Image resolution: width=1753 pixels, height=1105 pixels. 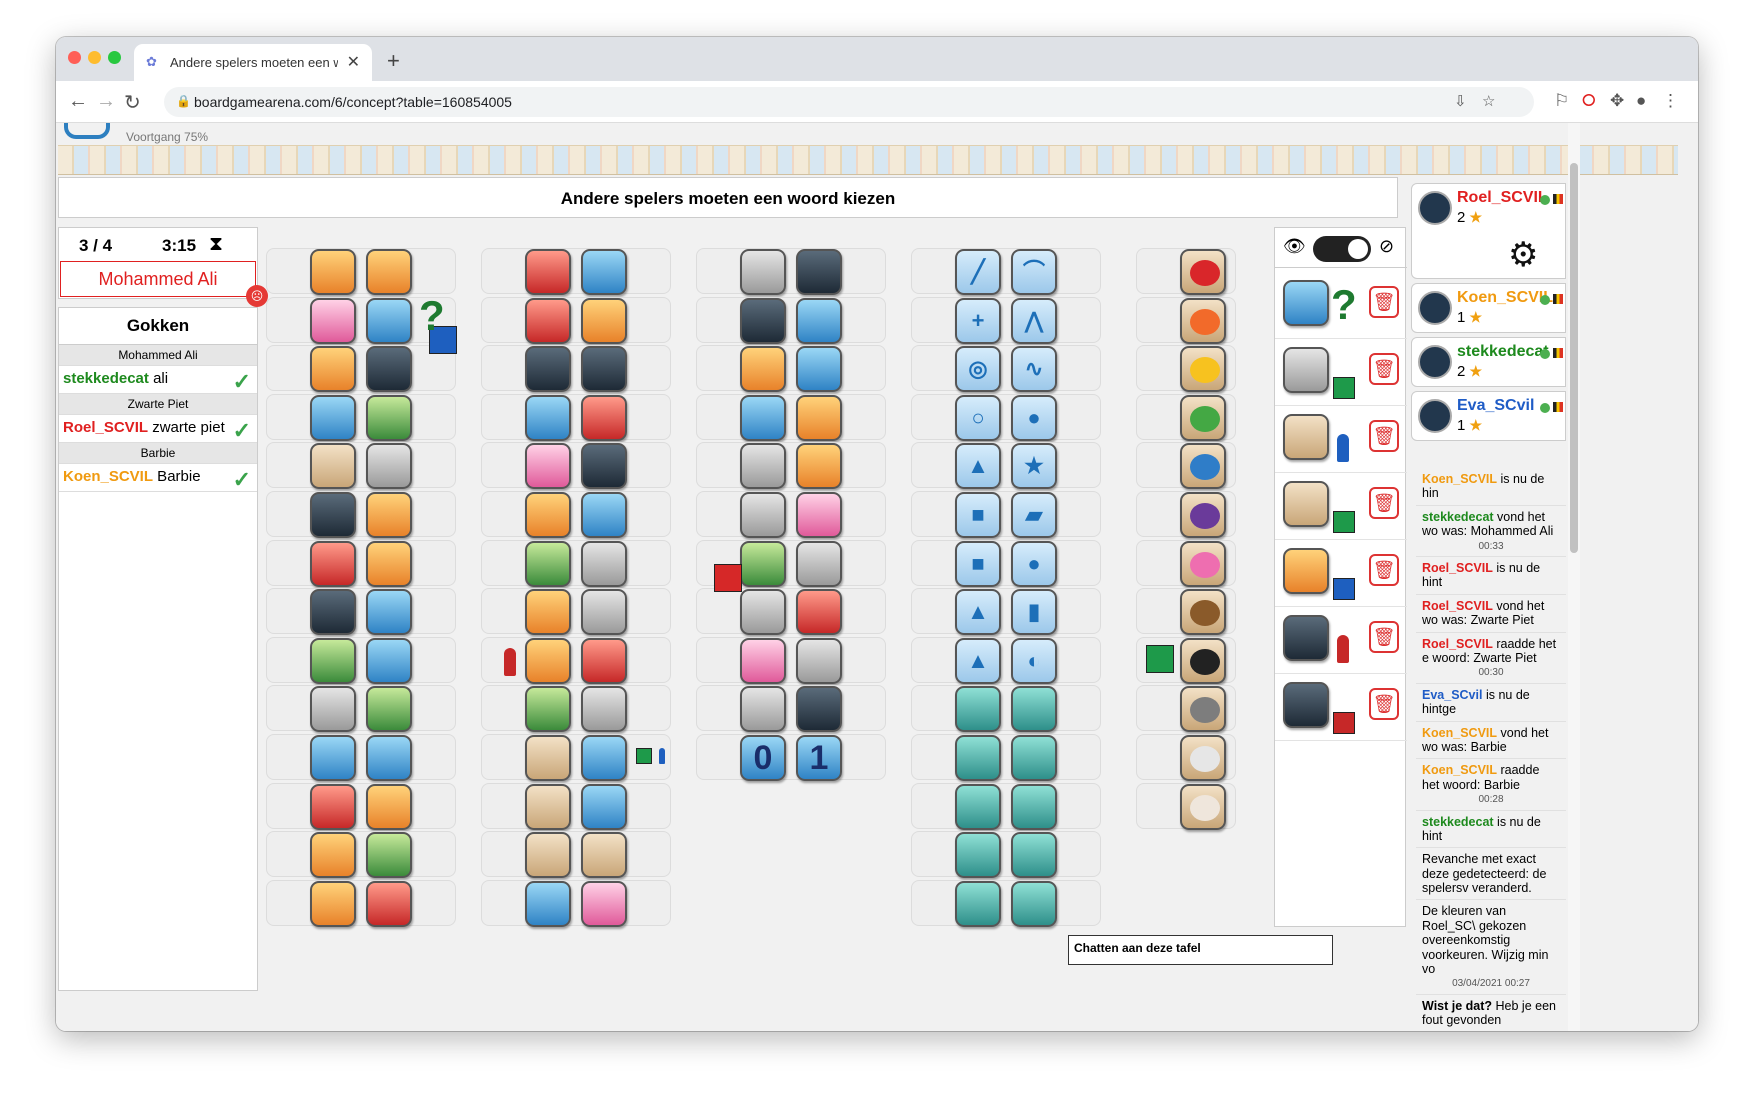 What do you see at coordinates (74, 57) in the screenshot?
I see `close-window-button` at bounding box center [74, 57].